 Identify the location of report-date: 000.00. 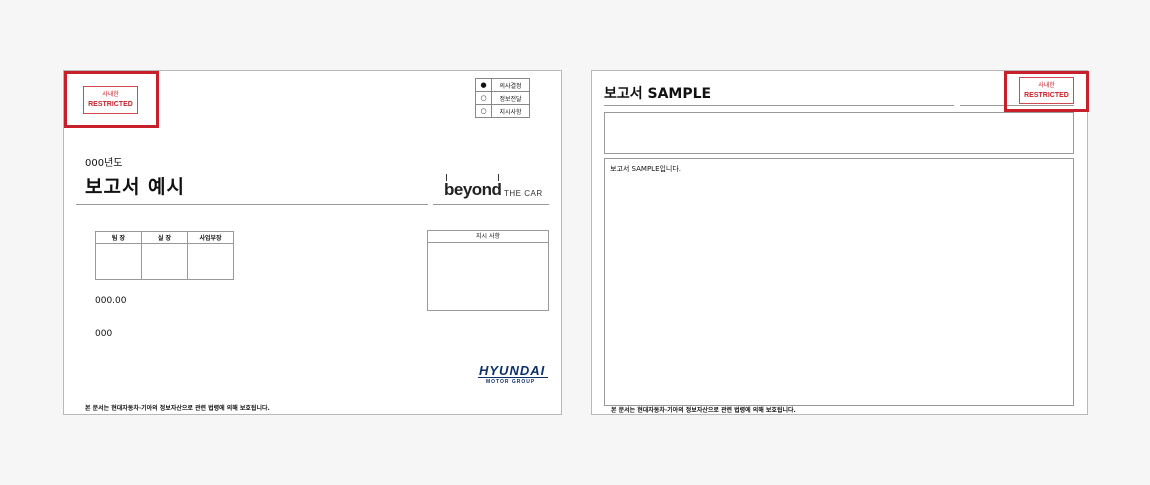
(111, 301).